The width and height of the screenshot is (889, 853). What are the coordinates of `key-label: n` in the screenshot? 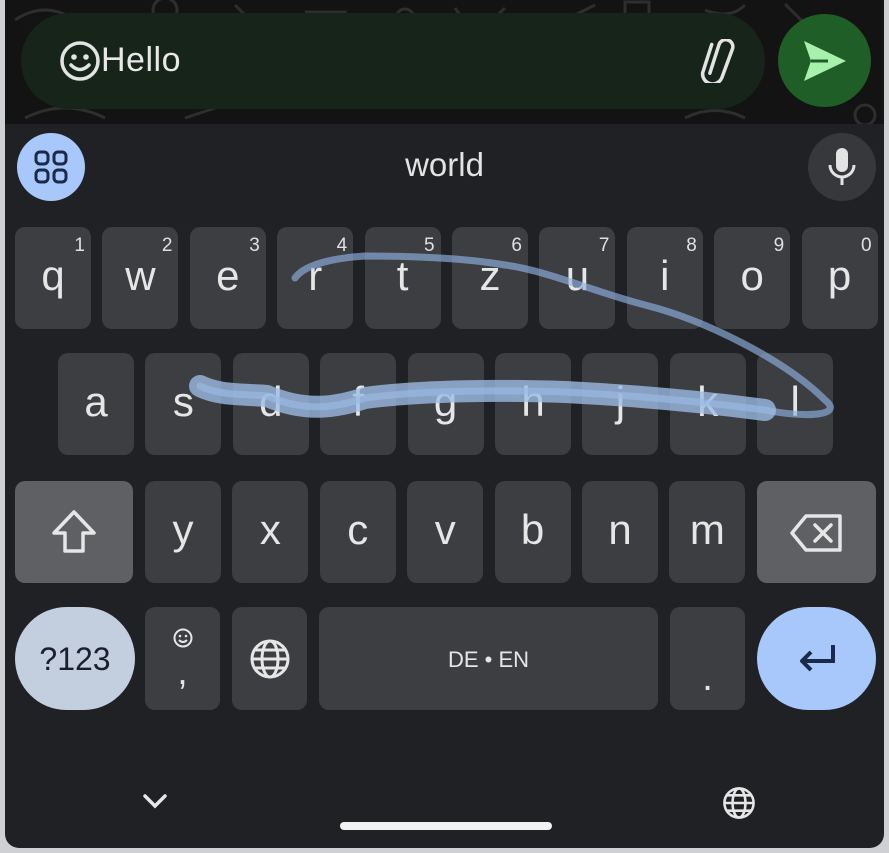 It's located at (620, 529).